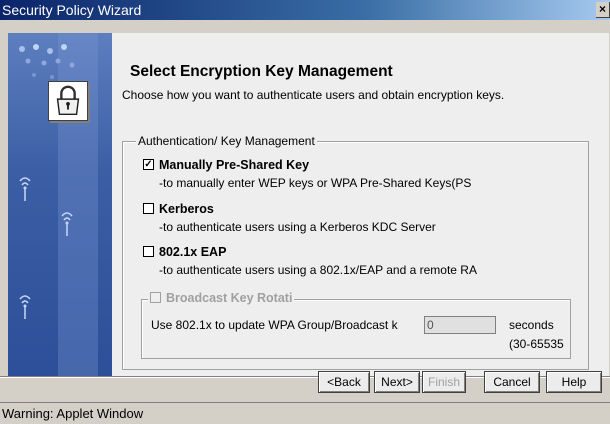 Image resolution: width=610 pixels, height=424 pixels. I want to click on option-8021x-eap: 802.1x EAP, so click(184, 252).